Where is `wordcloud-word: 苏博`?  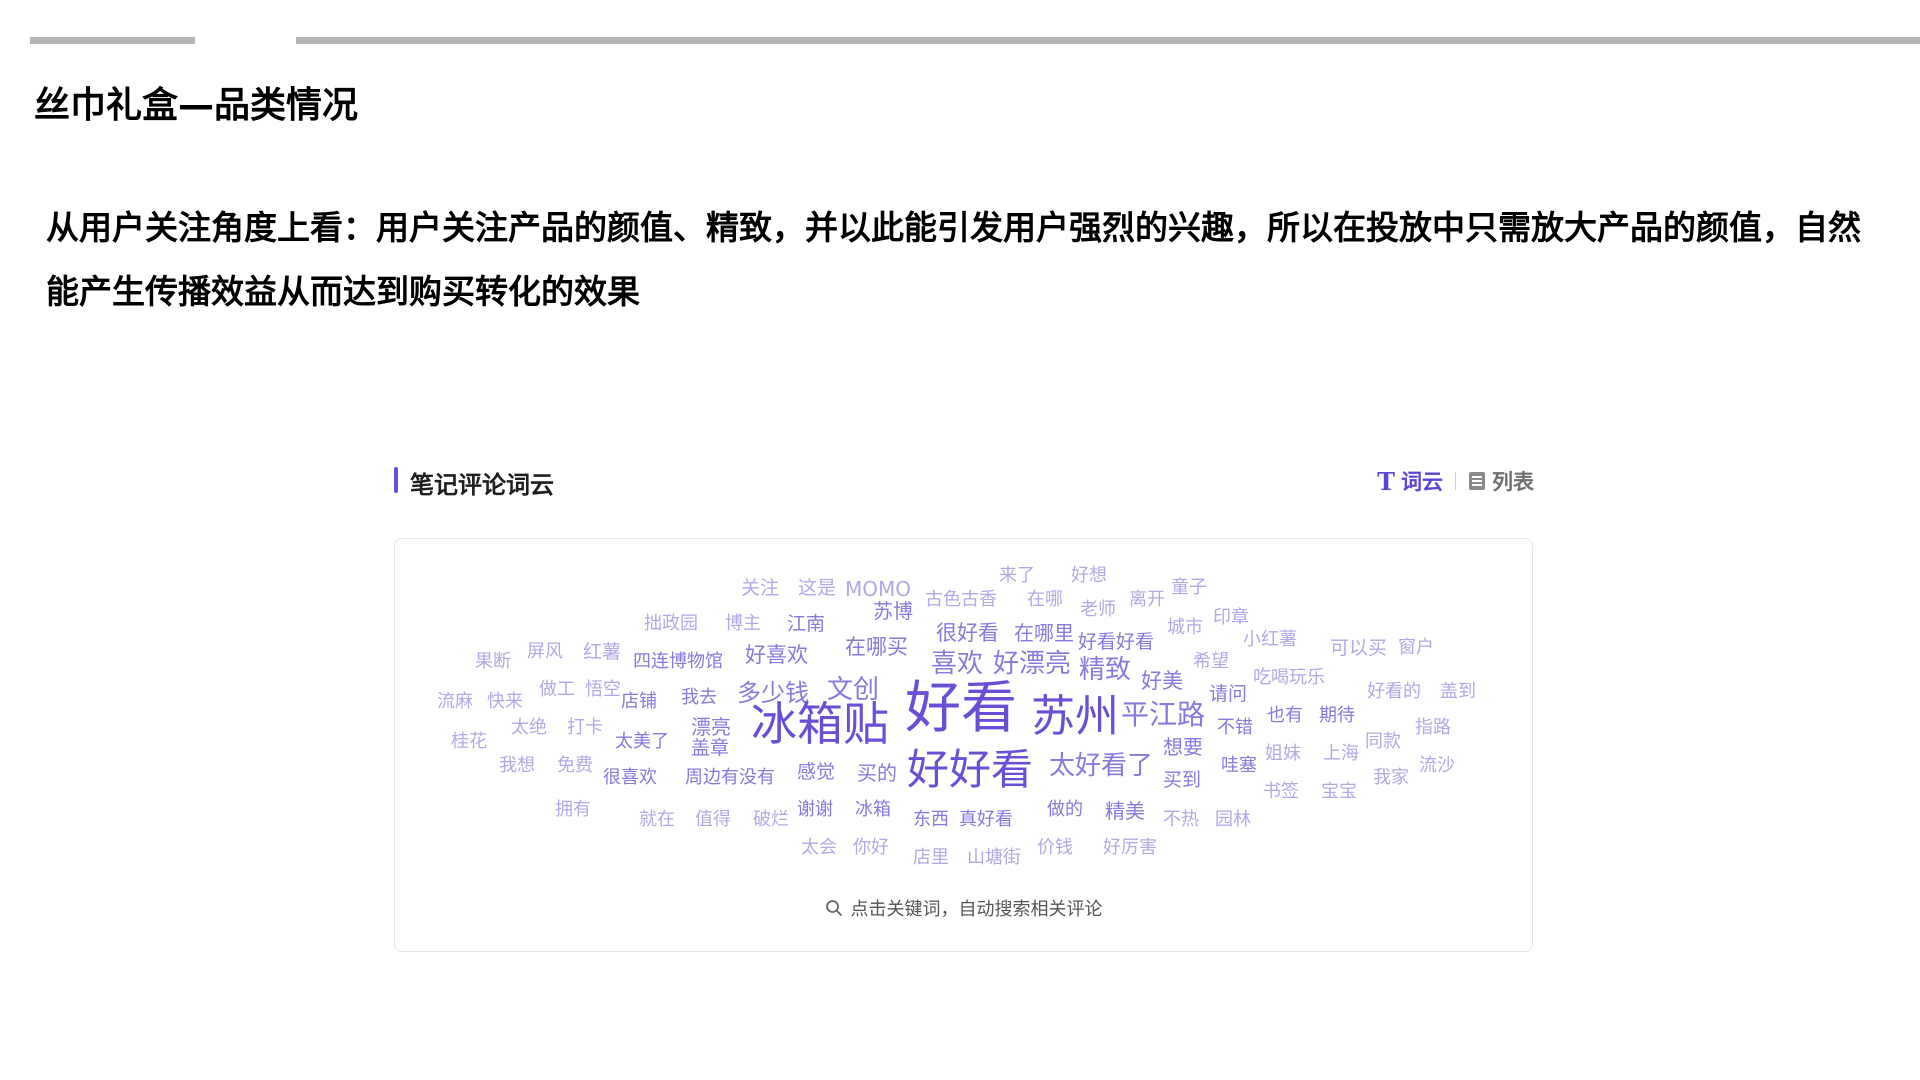 wordcloud-word: 苏博 is located at coordinates (893, 611).